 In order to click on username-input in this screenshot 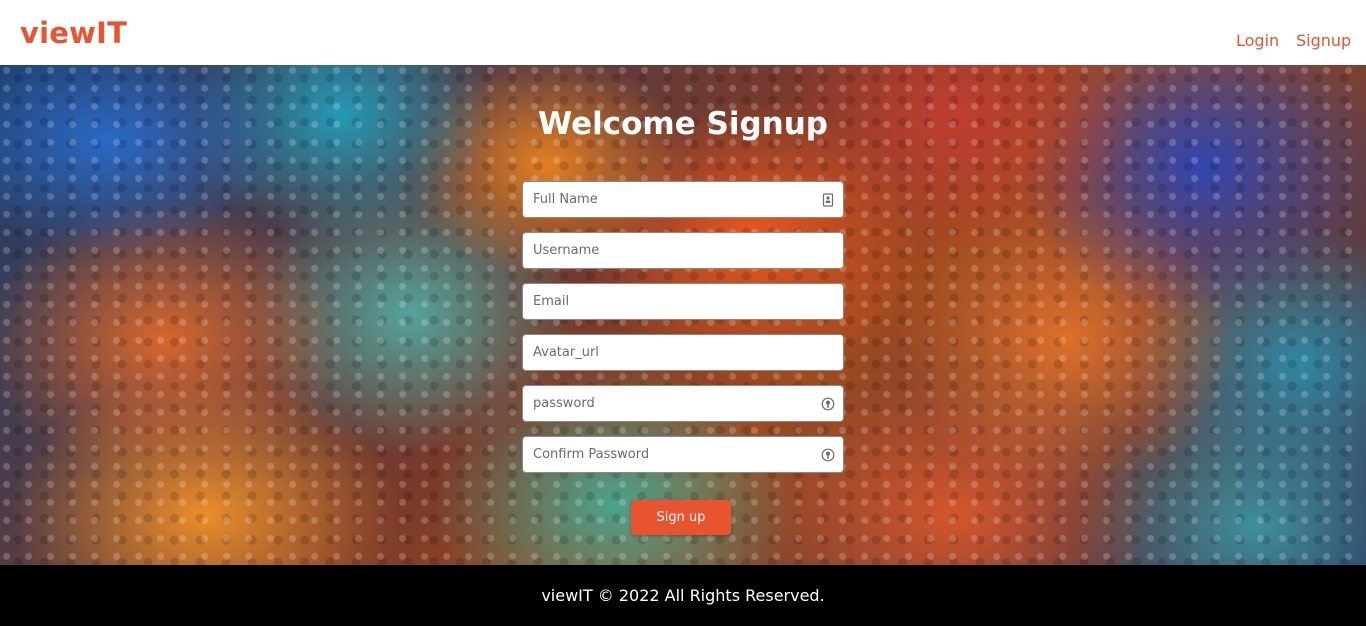, I will do `click(683, 250)`.